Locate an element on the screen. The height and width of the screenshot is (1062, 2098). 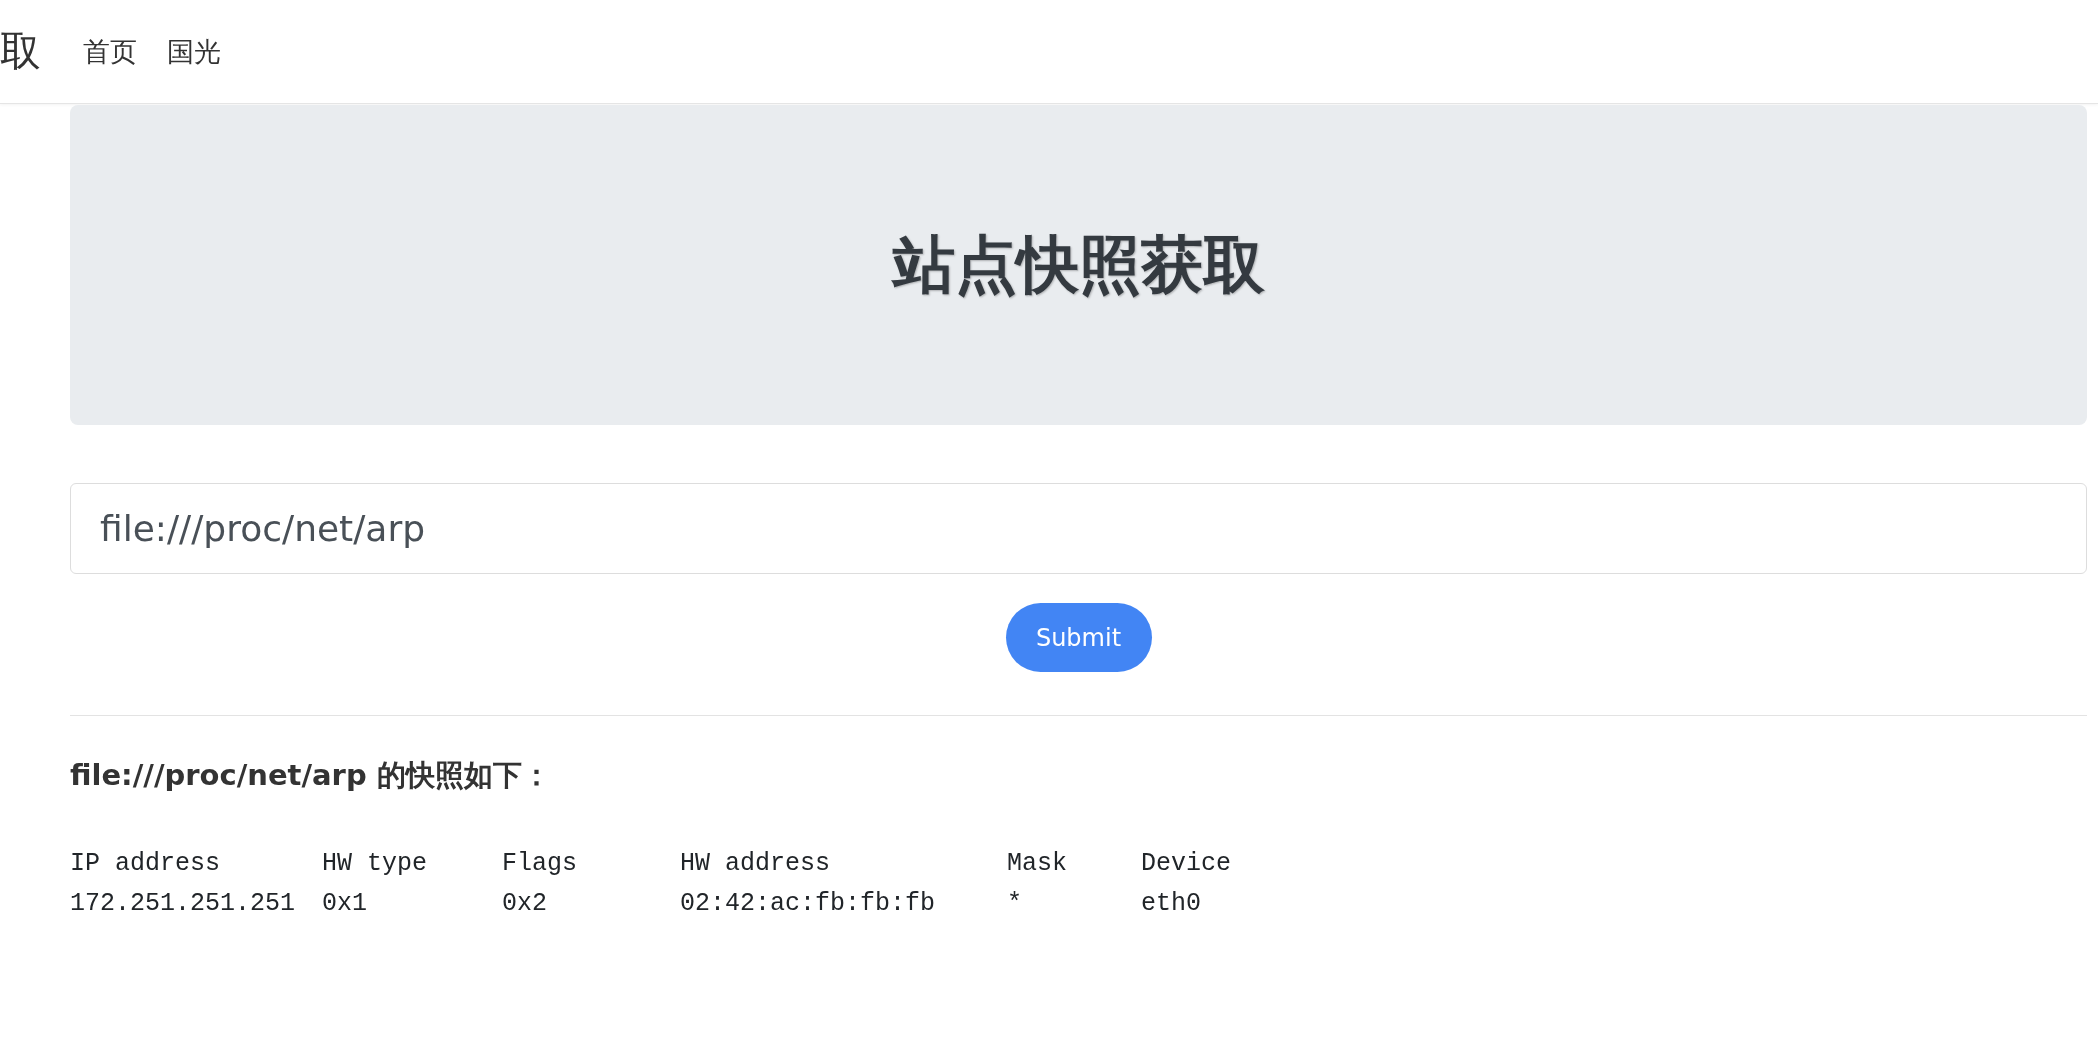
result-heading: file:///proc/net/arp 的快照如下： is located at coordinates (311, 775).